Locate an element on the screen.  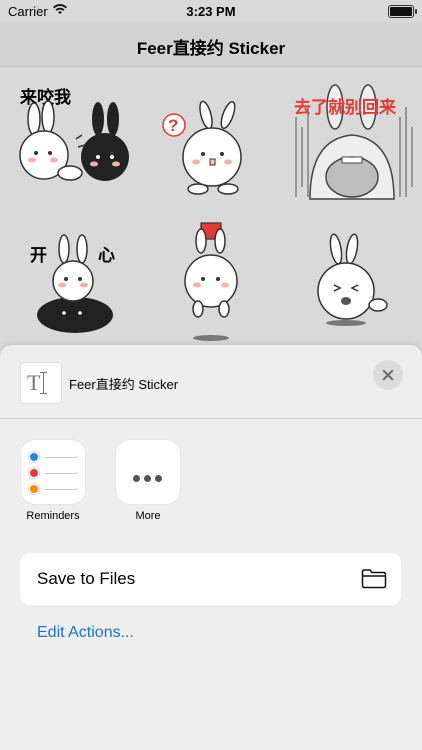
close-button is located at coordinates (388, 375).